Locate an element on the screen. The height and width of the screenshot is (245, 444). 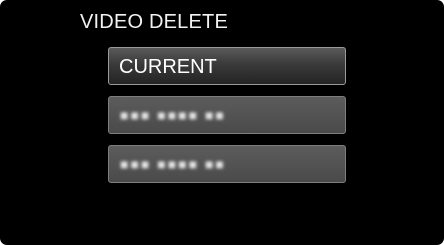
menu-item-date-1: ■■■ ■■■■ ■■ is located at coordinates (227, 115).